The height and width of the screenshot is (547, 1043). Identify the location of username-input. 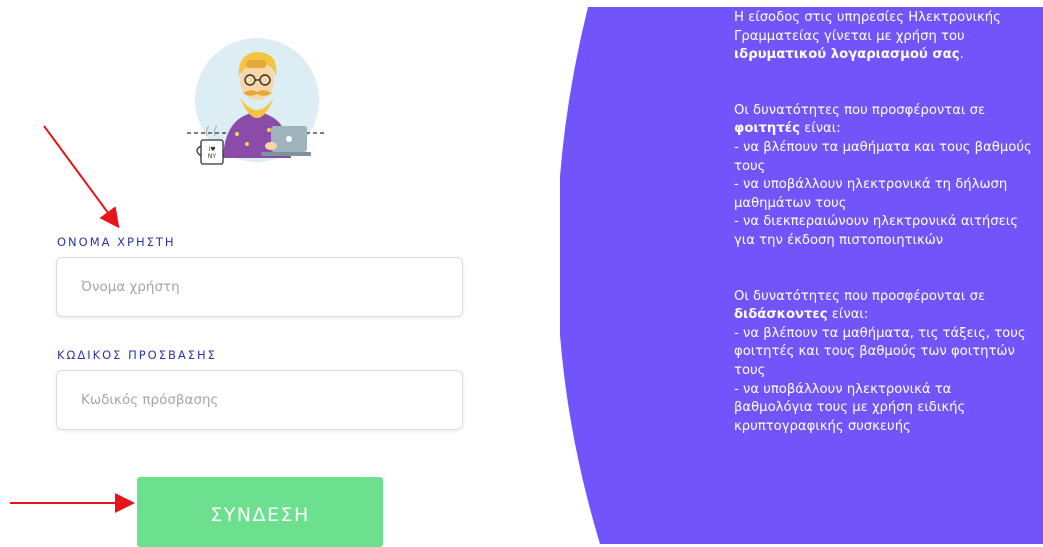
(259, 287).